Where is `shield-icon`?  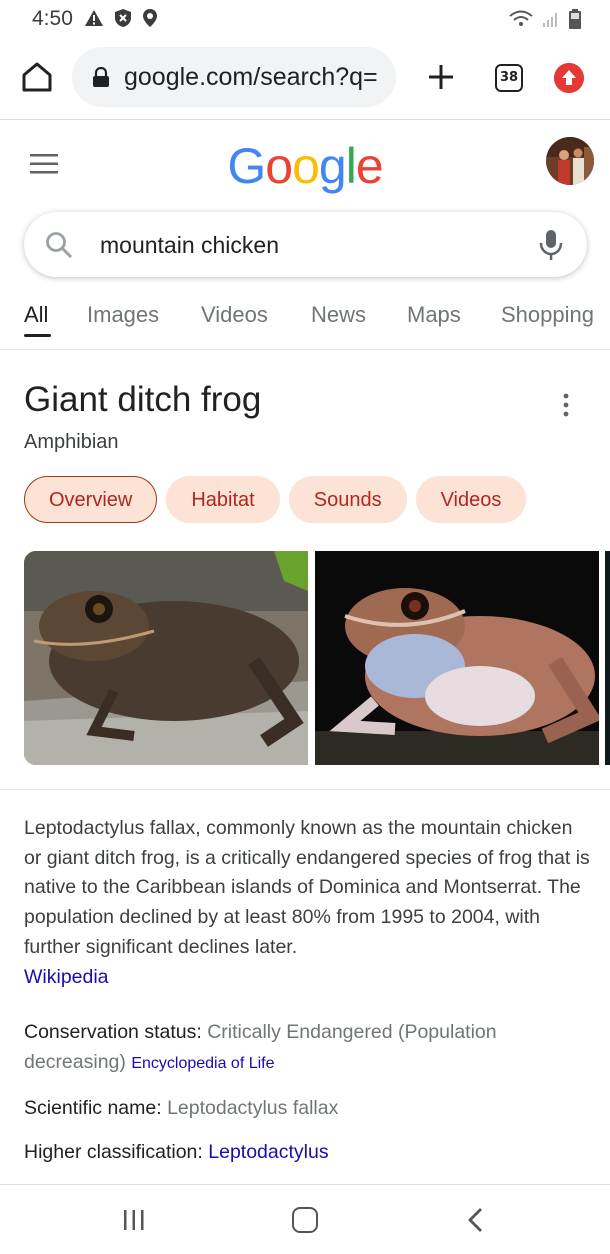 shield-icon is located at coordinates (123, 18).